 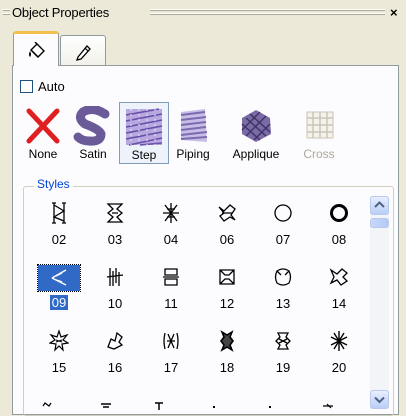 What do you see at coordinates (91, 126) in the screenshot?
I see `satin-icon` at bounding box center [91, 126].